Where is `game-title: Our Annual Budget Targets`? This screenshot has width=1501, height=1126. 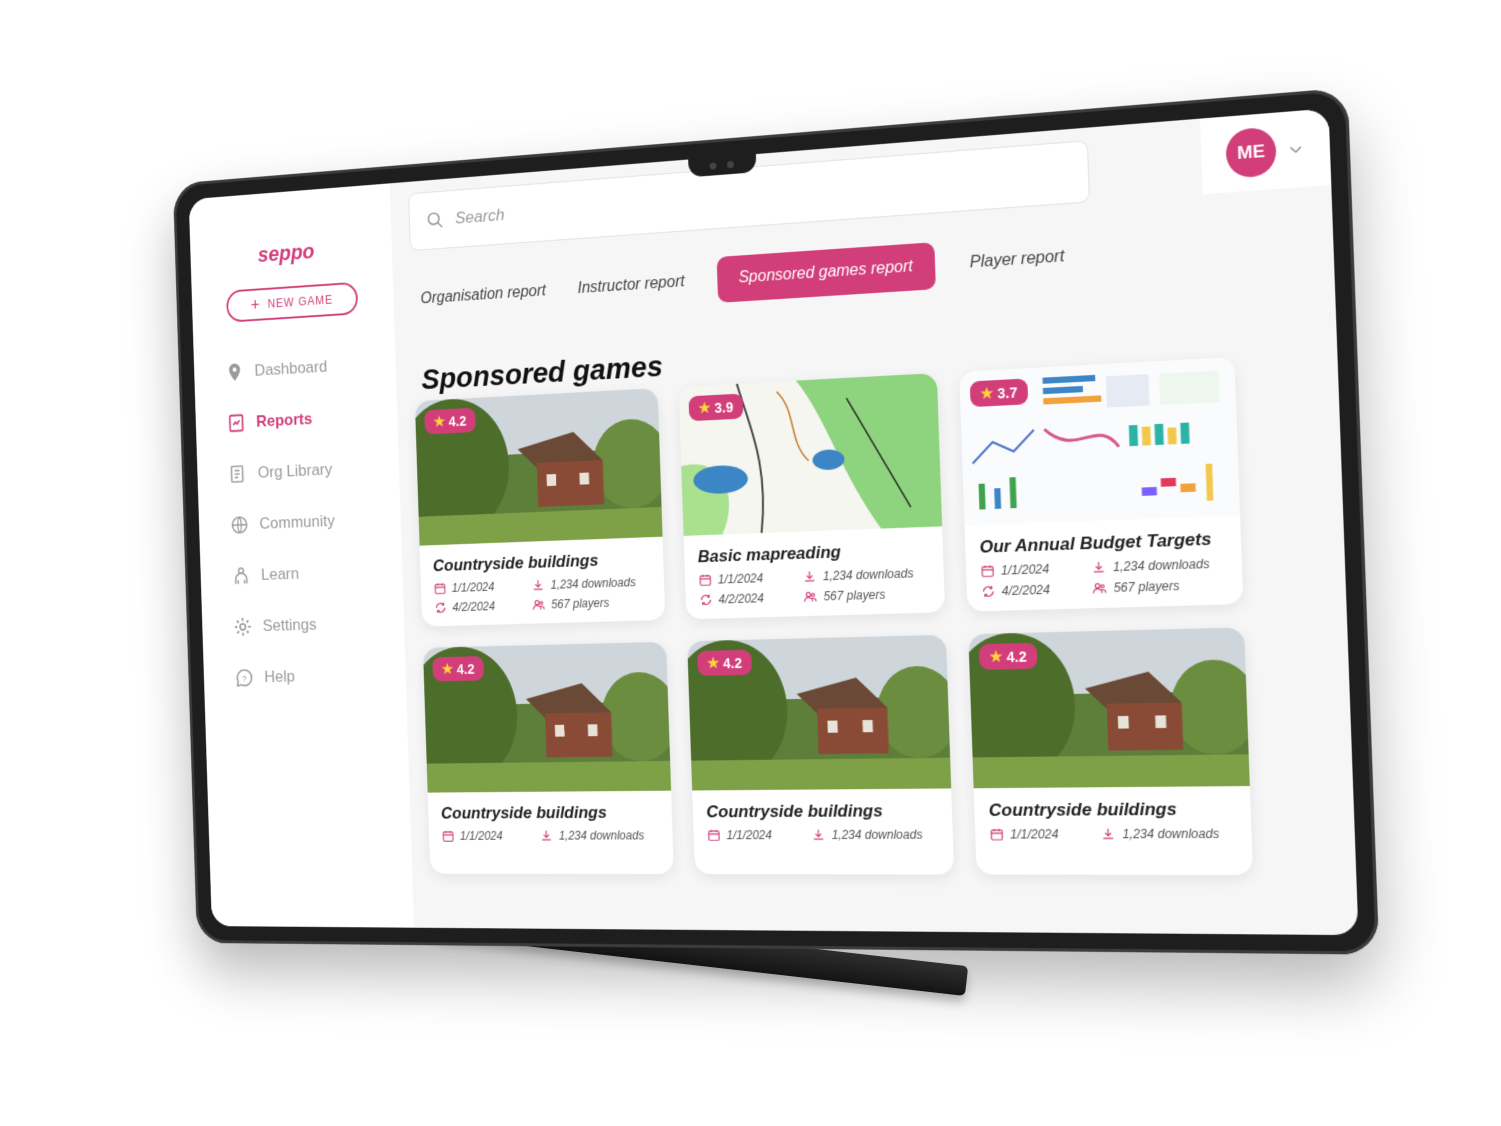
game-title: Our Annual Budget Targets is located at coordinates (1095, 543).